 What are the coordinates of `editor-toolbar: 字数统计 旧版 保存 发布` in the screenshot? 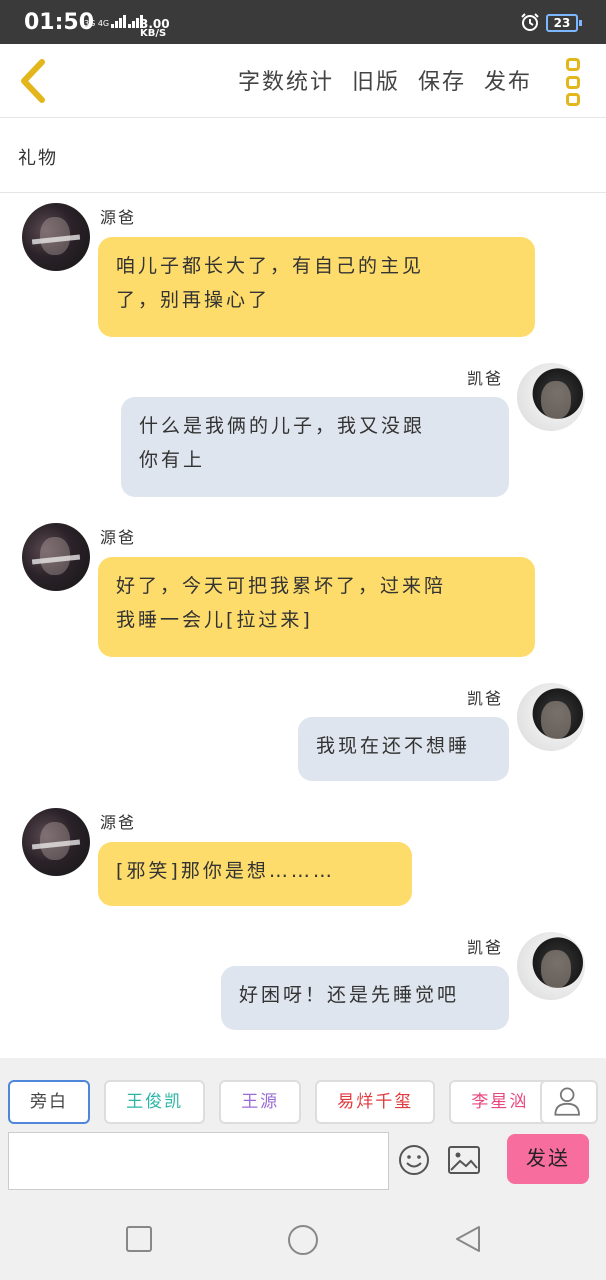 It's located at (303, 81).